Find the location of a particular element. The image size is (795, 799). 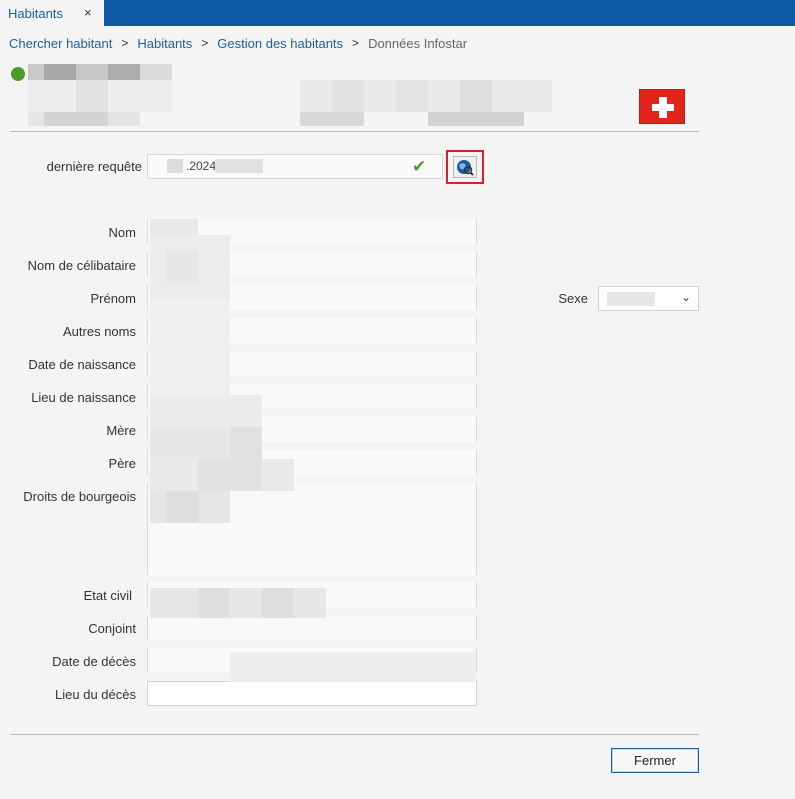

query-label: dernière requête is located at coordinates (94, 166).